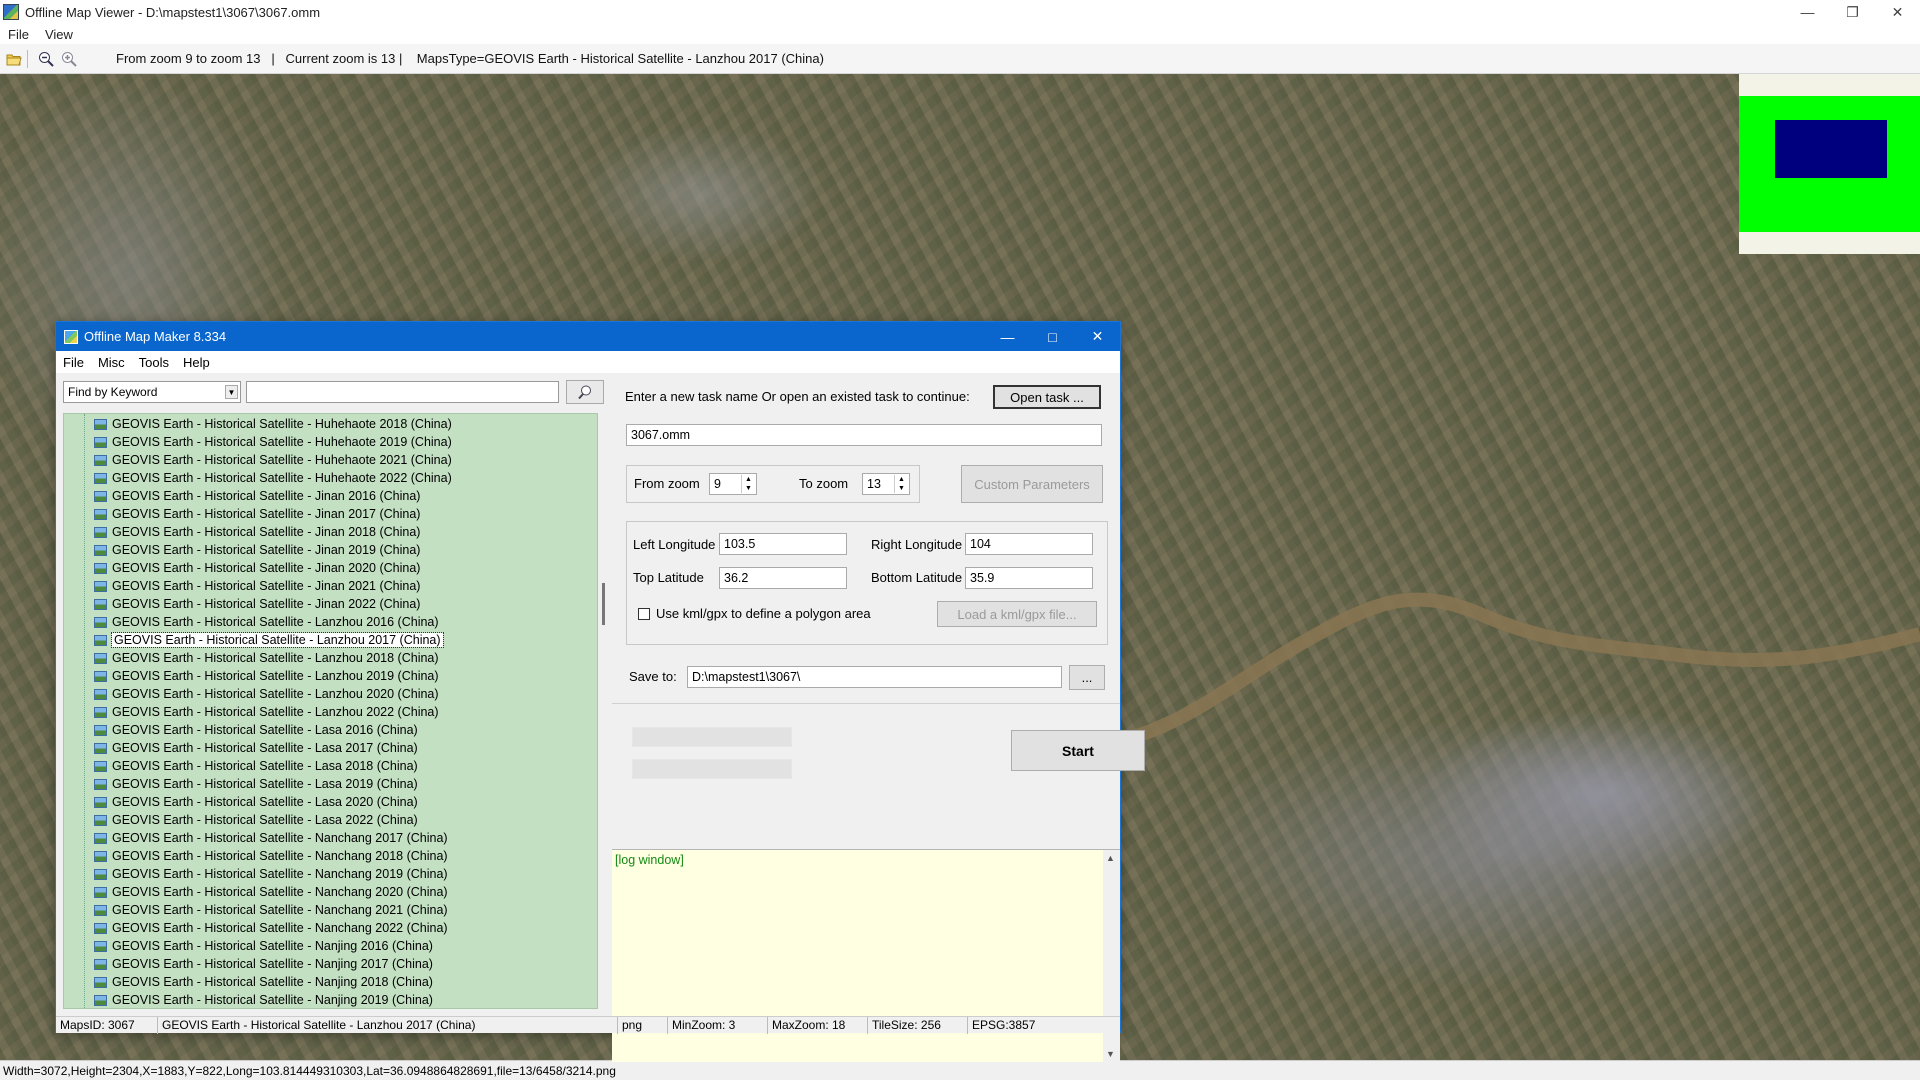 The height and width of the screenshot is (1080, 1920). What do you see at coordinates (59, 34) in the screenshot?
I see `viewer-menu-view: View` at bounding box center [59, 34].